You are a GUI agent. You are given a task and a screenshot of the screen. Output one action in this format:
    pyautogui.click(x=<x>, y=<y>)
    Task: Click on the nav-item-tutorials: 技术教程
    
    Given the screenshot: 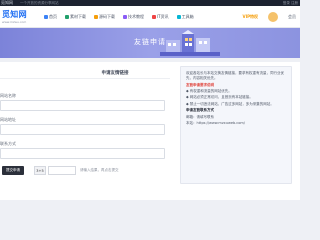 What is the action you would take?
    pyautogui.click(x=133, y=17)
    